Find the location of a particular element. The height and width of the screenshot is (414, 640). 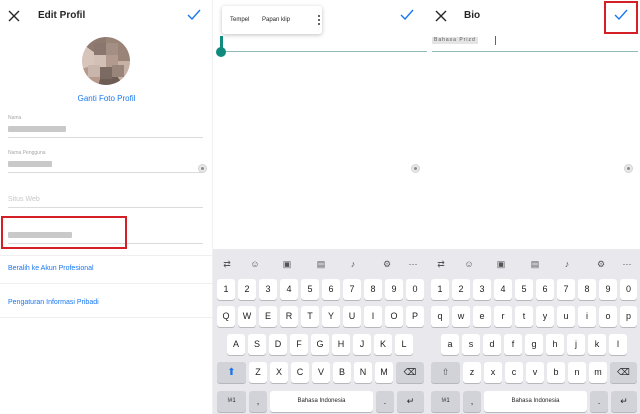

key-f: F is located at coordinates (299, 344).